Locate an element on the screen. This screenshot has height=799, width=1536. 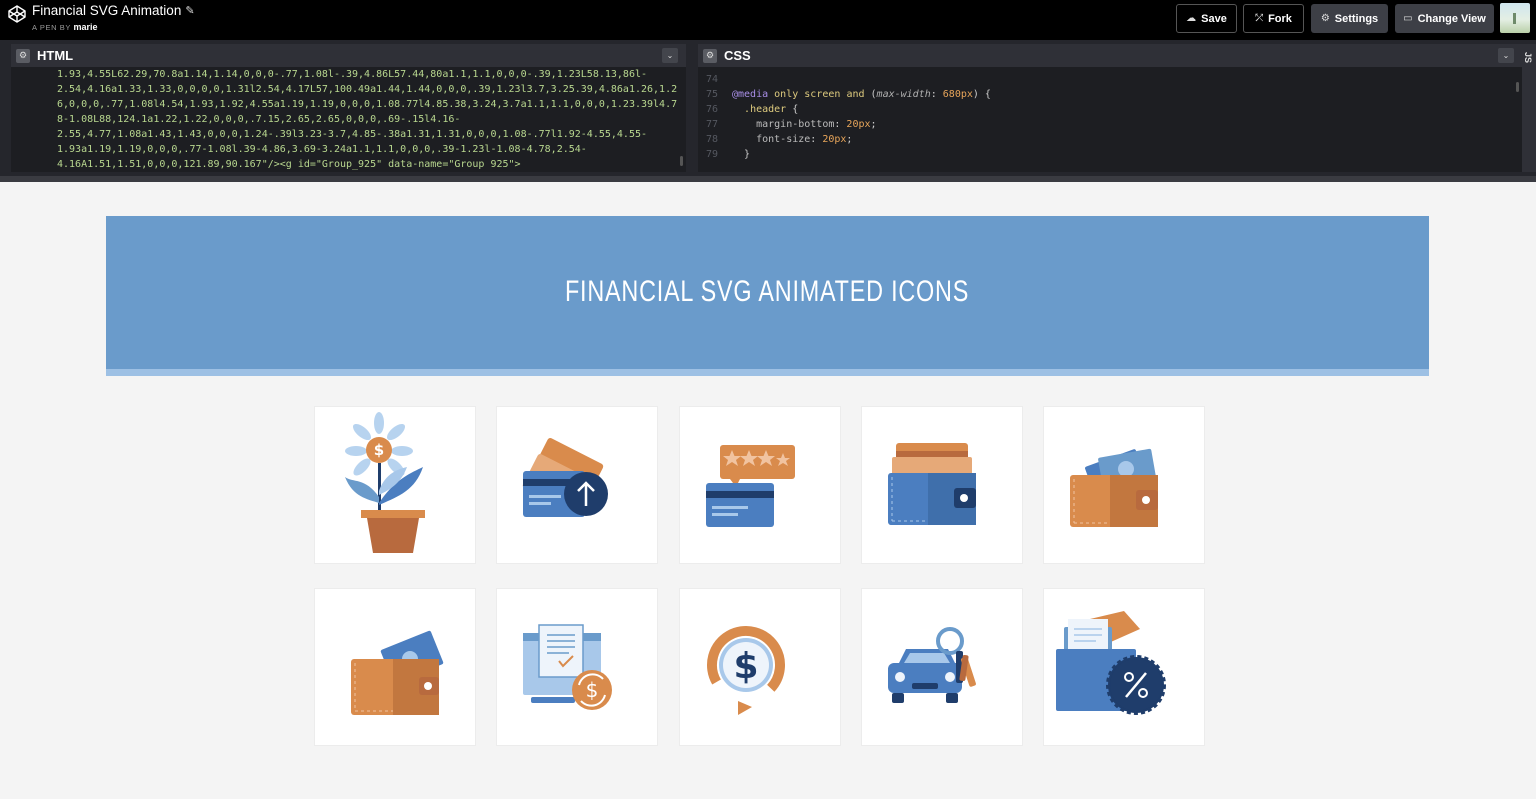
save-button: ☁ Save is located at coordinates (1206, 18).